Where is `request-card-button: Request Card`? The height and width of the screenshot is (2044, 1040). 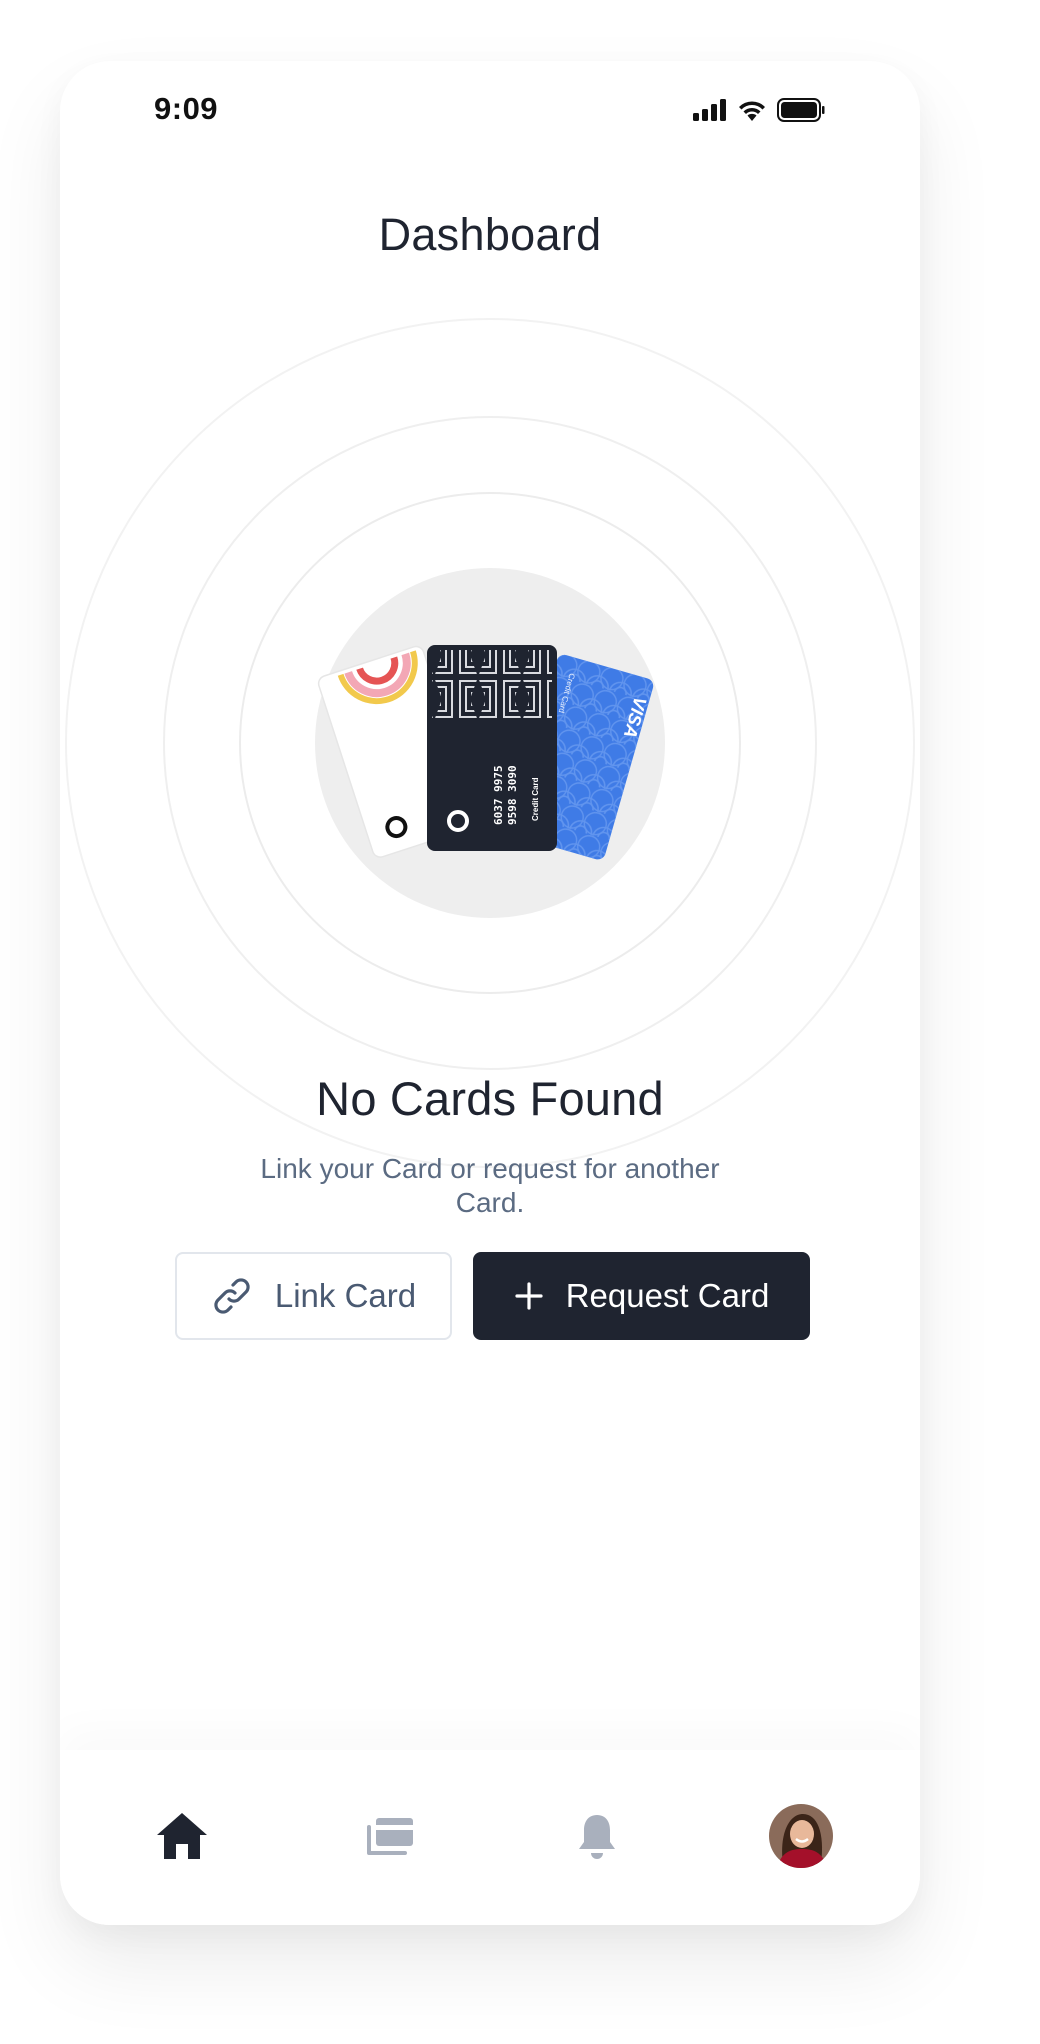
request-card-button: Request Card is located at coordinates (641, 1296).